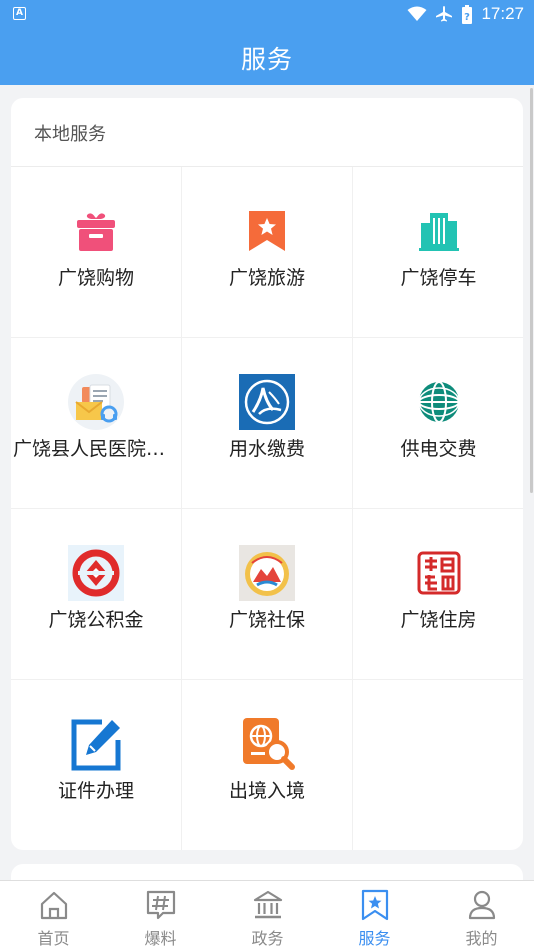 Image resolution: width=534 pixels, height=950 pixels. I want to click on service-label: 出境入境, so click(266, 791).